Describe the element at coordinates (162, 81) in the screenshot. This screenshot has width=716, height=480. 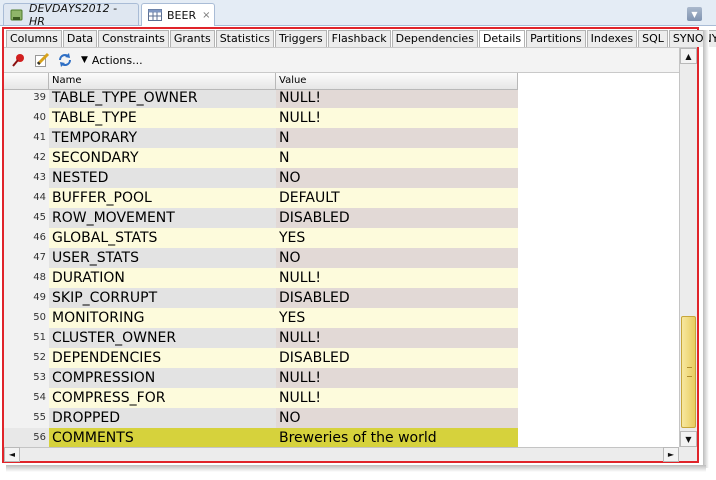
I see `column-header-name: Name` at that location.